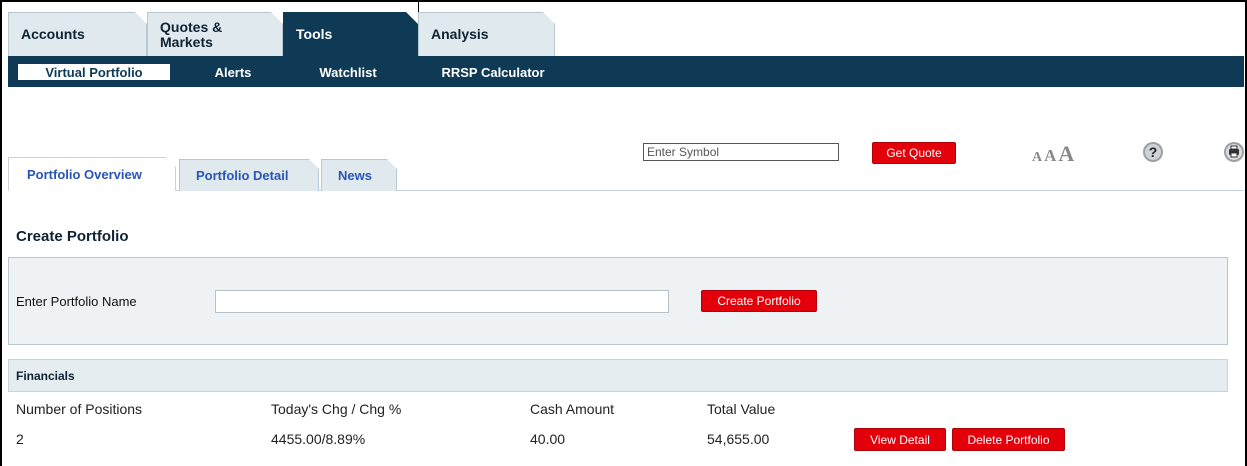 The image size is (1247, 466). Describe the element at coordinates (548, 439) in the screenshot. I see `cash-value: 40.00` at that location.